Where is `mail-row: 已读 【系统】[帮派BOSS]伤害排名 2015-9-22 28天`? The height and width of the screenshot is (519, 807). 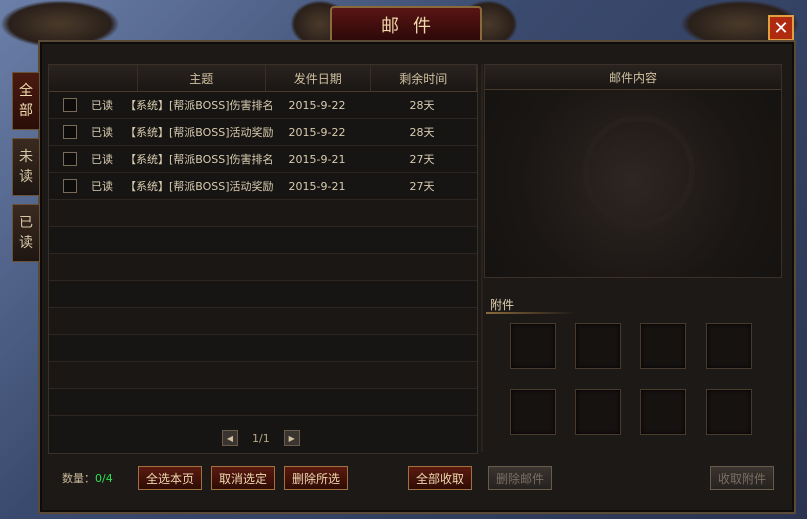
mail-row: 已读 【系统】[帮派BOSS]伤害排名 2015-9-22 28天 is located at coordinates (263, 105).